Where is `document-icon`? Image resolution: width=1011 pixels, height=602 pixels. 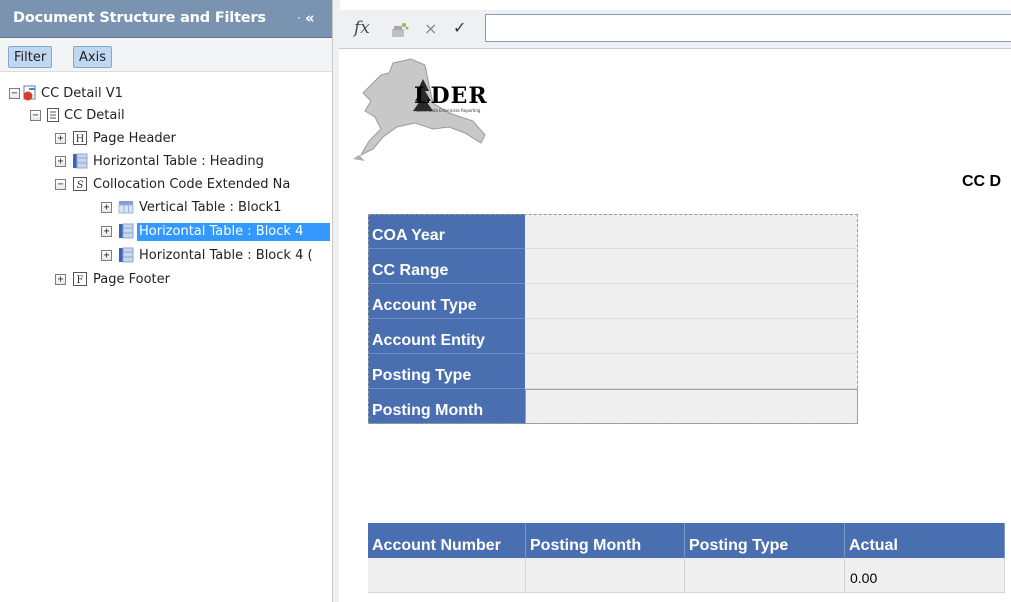
document-icon is located at coordinates (29, 93).